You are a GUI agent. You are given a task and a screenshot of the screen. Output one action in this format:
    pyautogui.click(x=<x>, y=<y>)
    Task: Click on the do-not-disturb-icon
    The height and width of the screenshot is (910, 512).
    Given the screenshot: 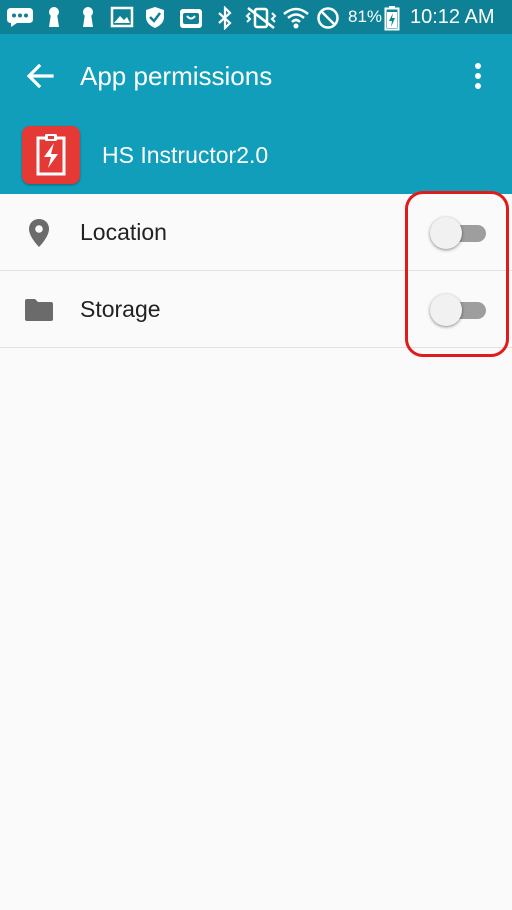 What is the action you would take?
    pyautogui.click(x=328, y=18)
    